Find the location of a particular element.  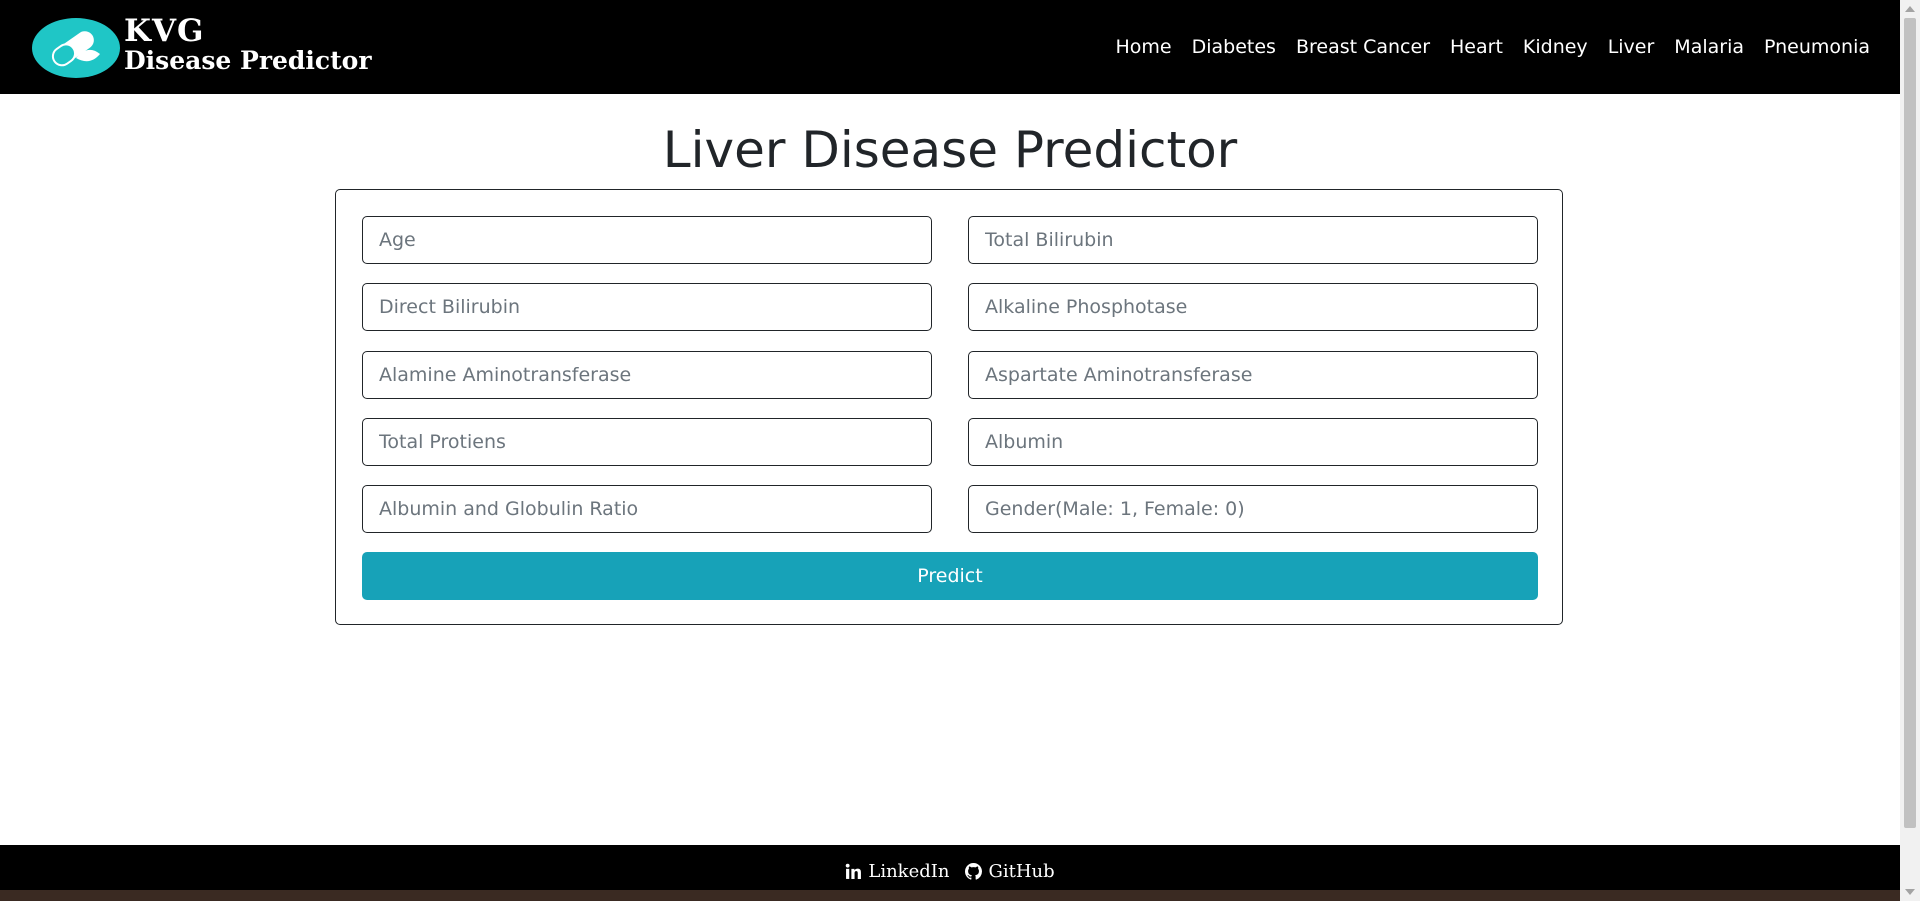

total-bilirubin-input is located at coordinates (1253, 240).